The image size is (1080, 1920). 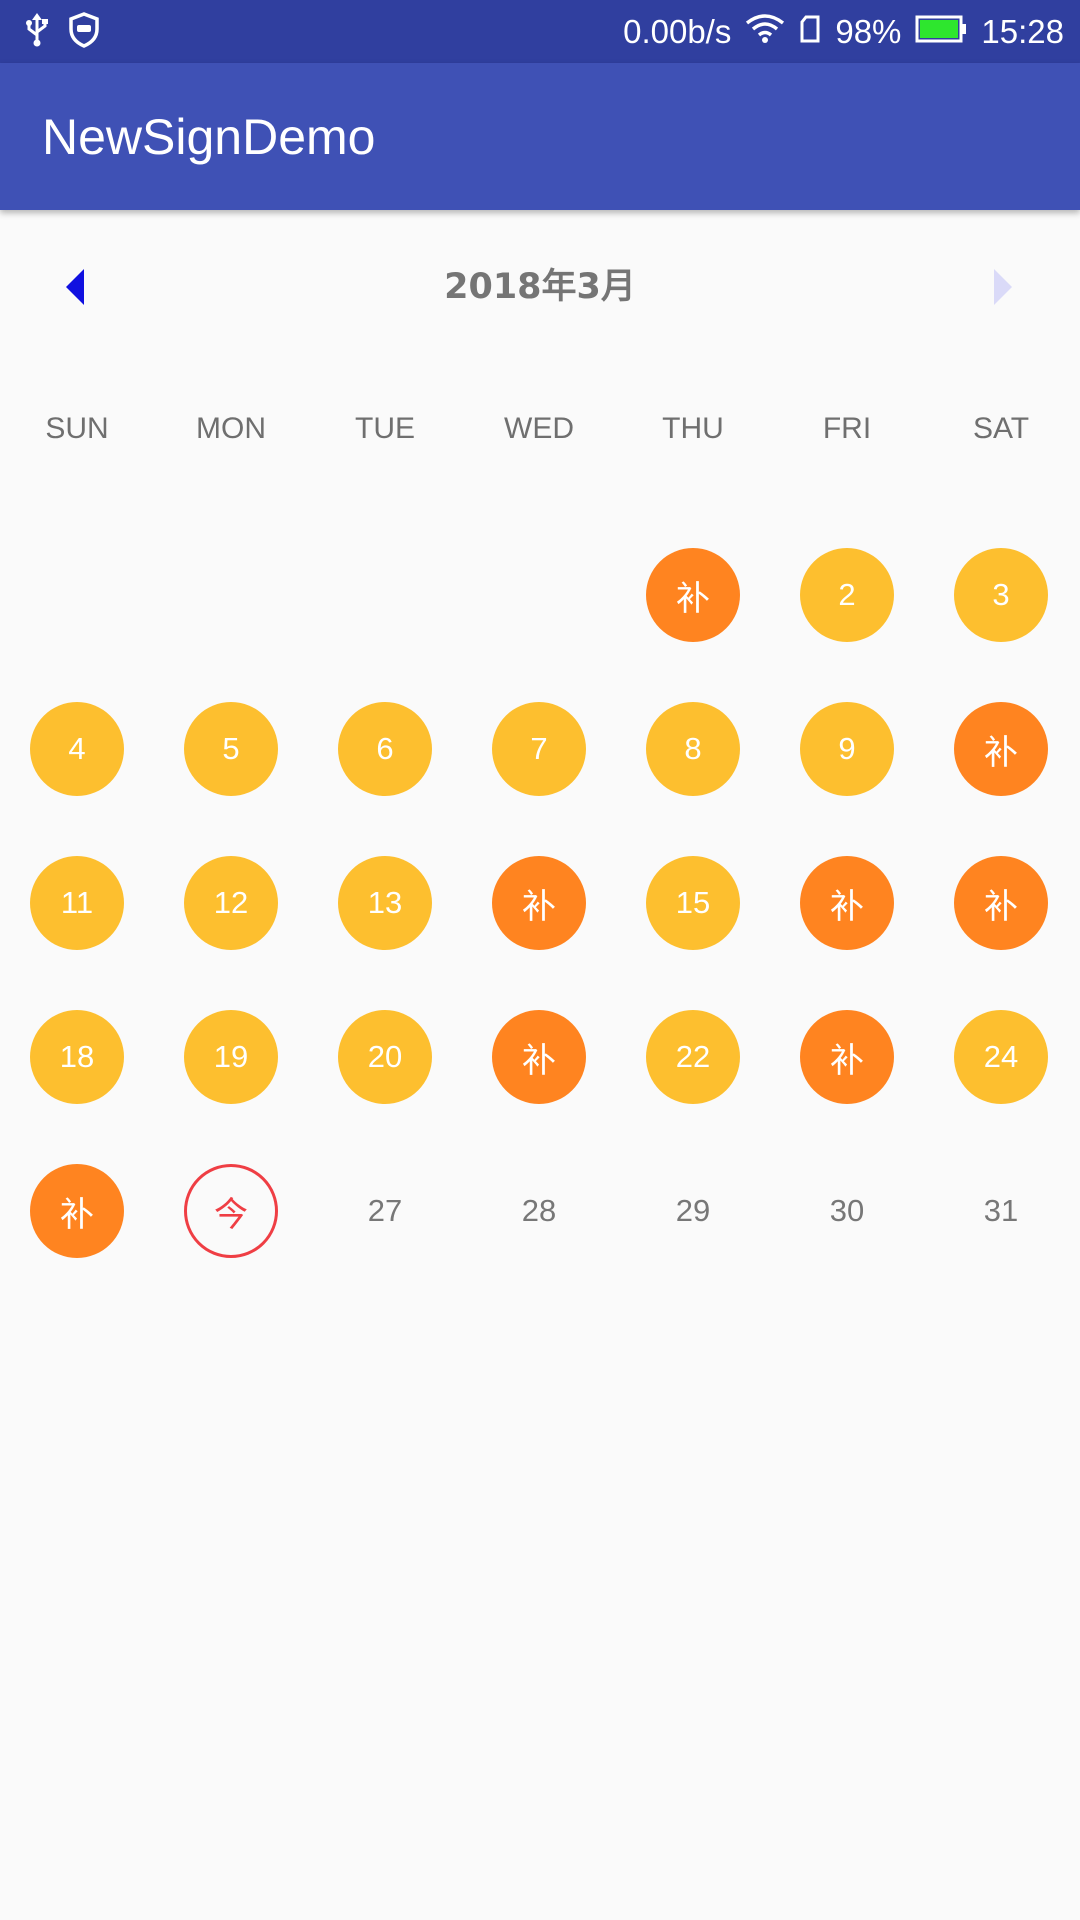 I want to click on signed-day: 2, so click(x=847, y=595).